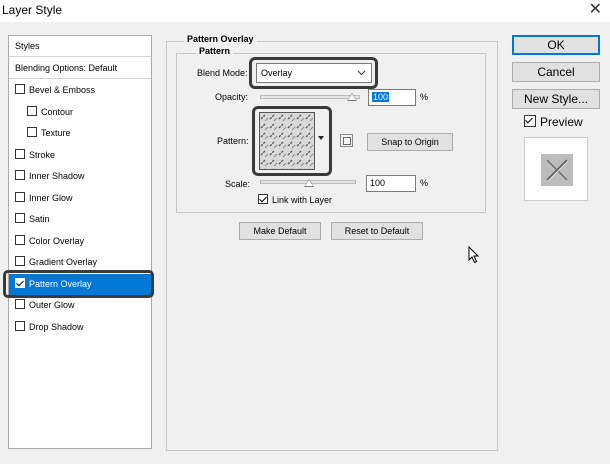 This screenshot has height=464, width=610. Describe the element at coordinates (292, 141) in the screenshot. I see `pattern-highlight-ring` at that location.